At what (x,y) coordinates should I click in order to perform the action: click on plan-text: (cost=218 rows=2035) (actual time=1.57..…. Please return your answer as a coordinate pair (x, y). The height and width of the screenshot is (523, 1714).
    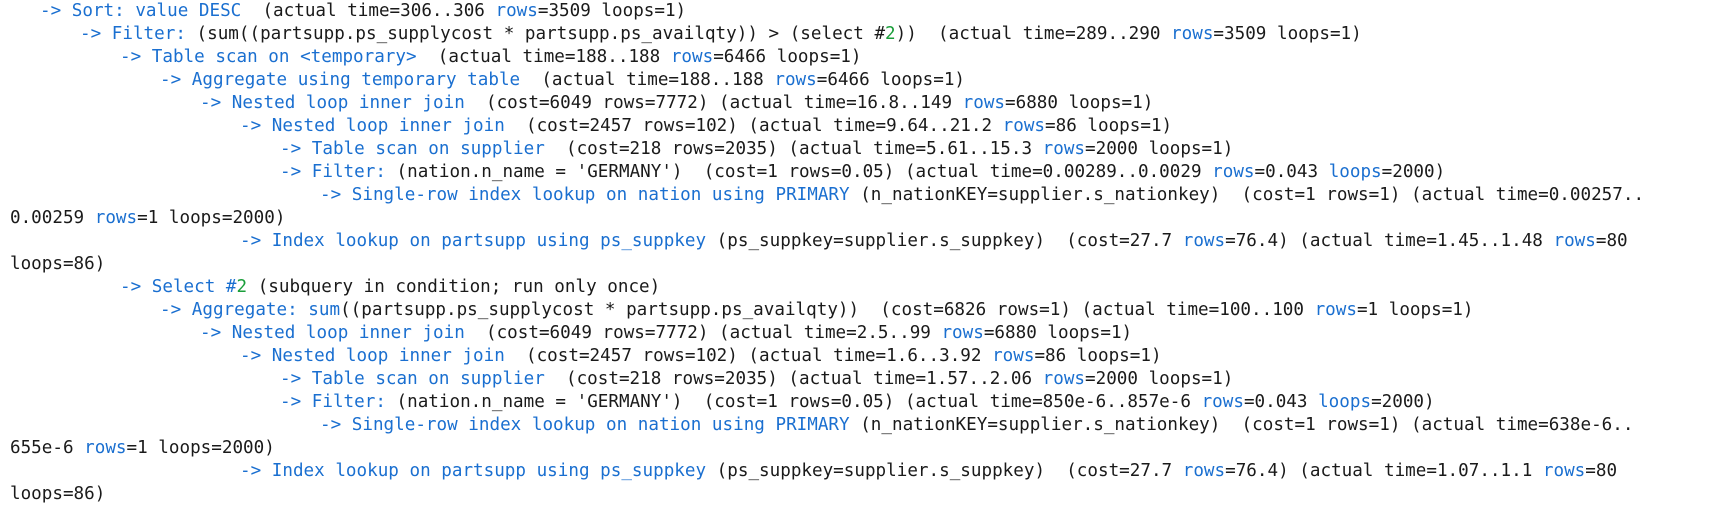
    Looking at the image, I should click on (793, 379).